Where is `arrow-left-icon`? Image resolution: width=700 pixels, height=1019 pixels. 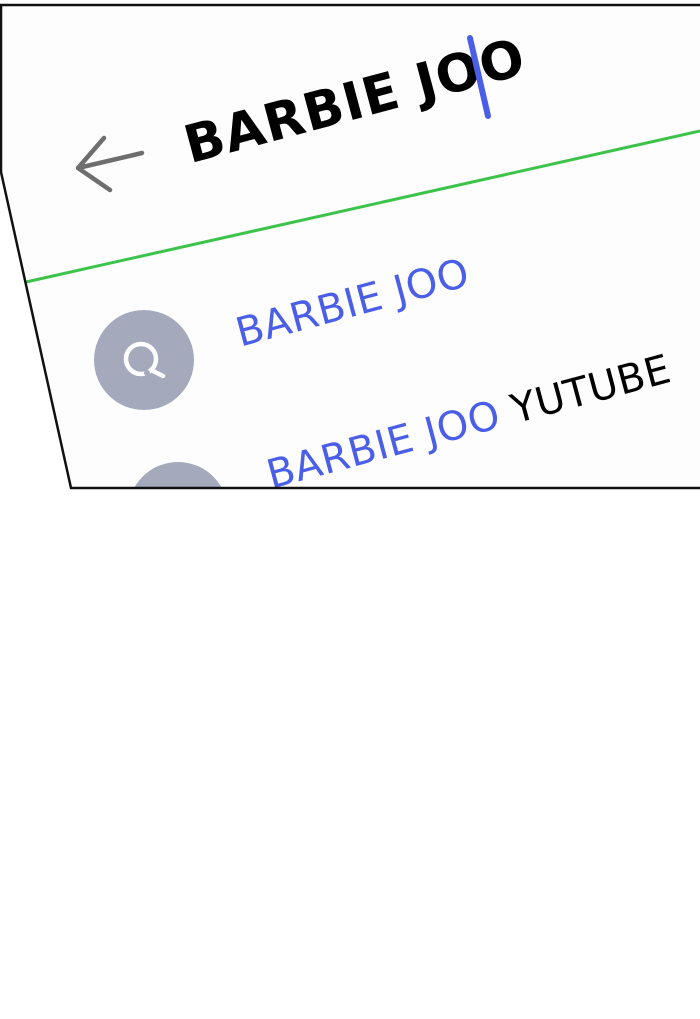
arrow-left-icon is located at coordinates (110, 164).